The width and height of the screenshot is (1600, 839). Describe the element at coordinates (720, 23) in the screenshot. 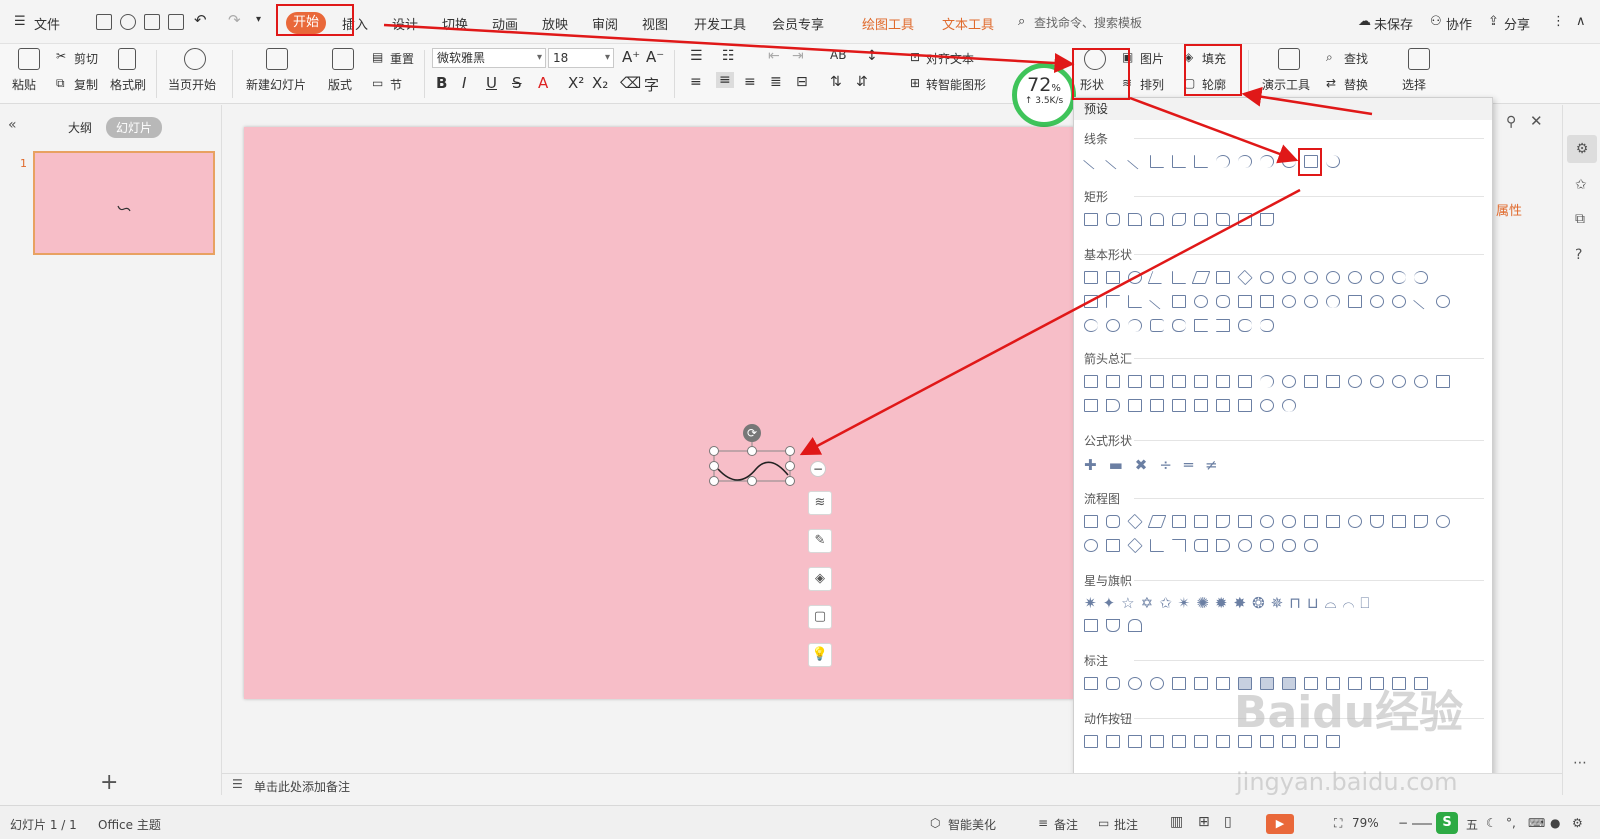

I see `tab-developer: 开发工具` at that location.